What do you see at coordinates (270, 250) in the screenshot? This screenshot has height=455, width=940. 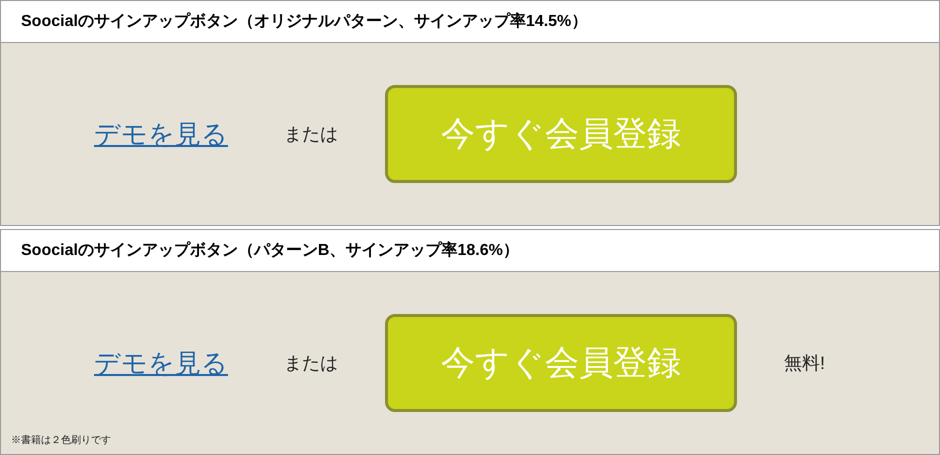 I see `panel-title: Soocialのサインアップボタン（パターンB、サインアップ率18.6%）` at bounding box center [270, 250].